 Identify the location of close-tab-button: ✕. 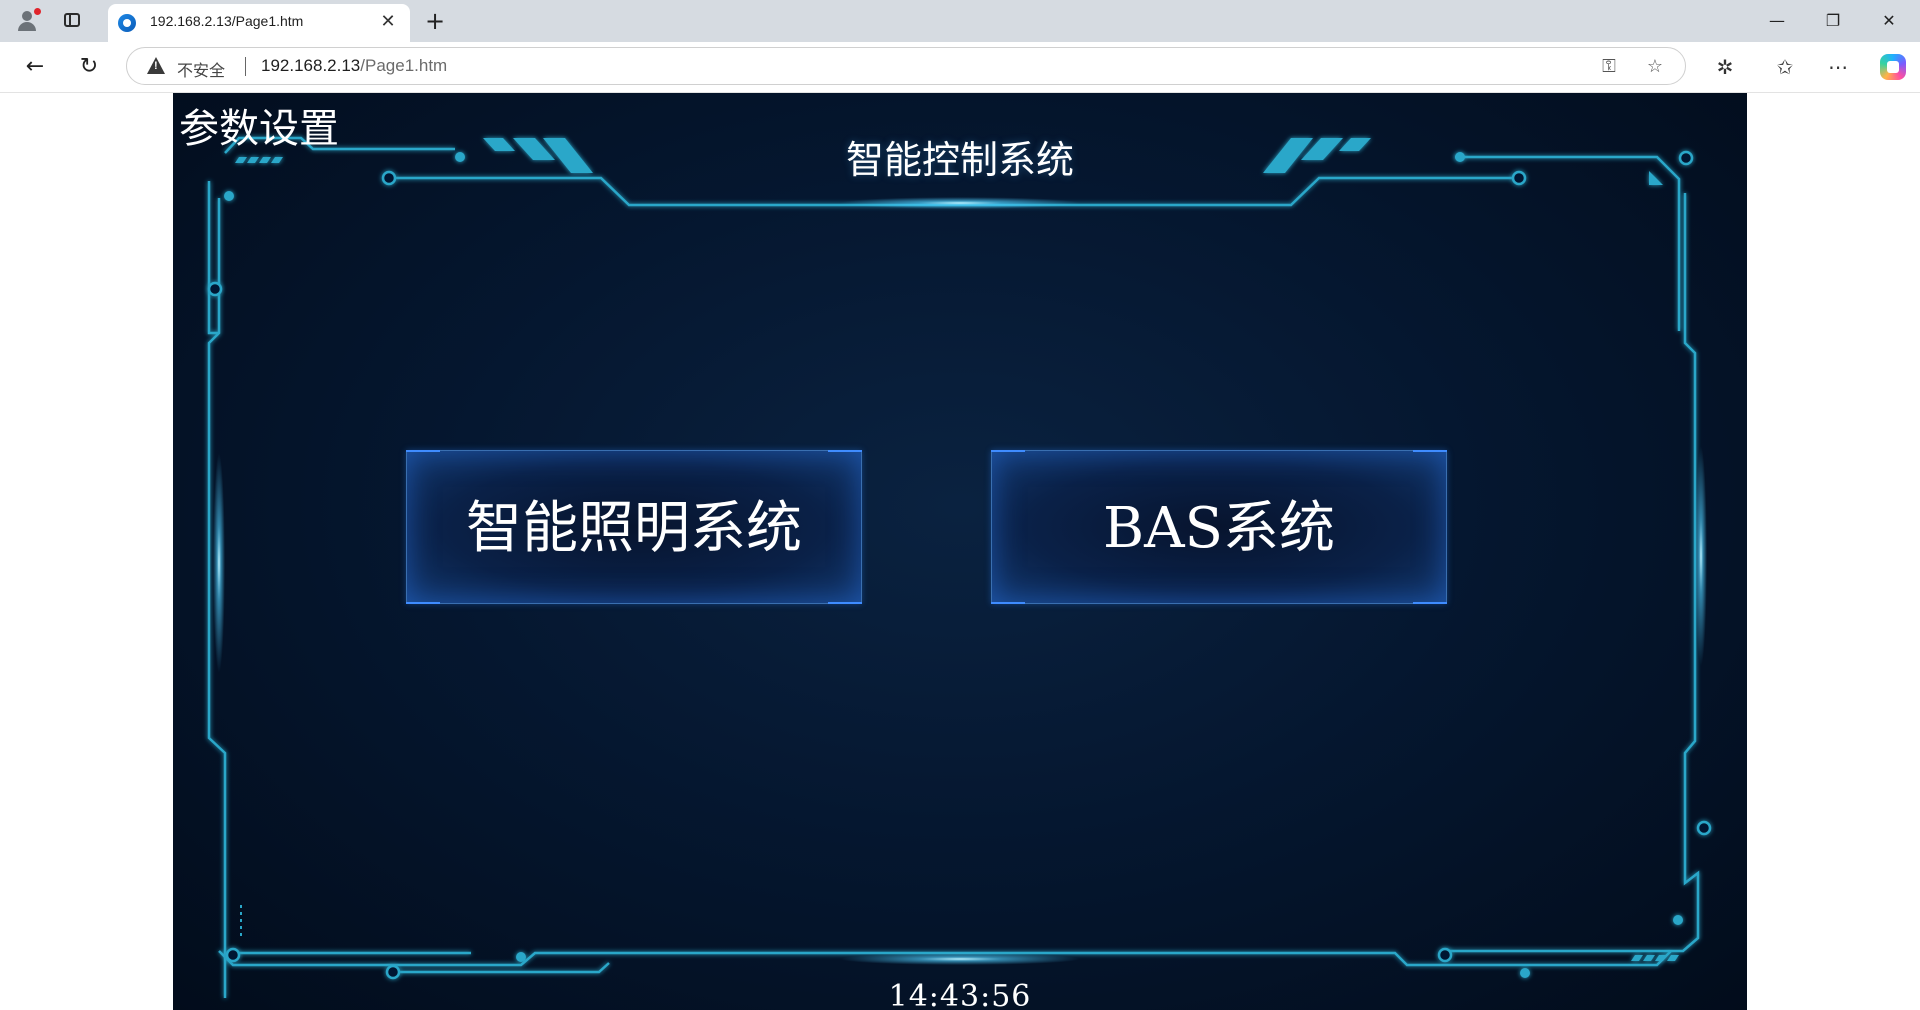
(388, 22).